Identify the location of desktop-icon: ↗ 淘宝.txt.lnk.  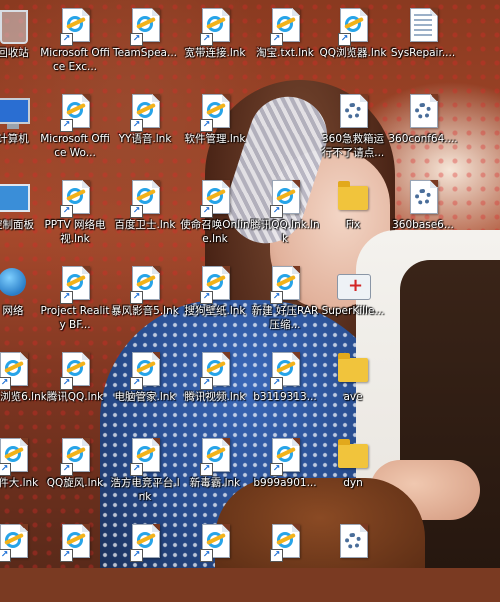
(285, 44).